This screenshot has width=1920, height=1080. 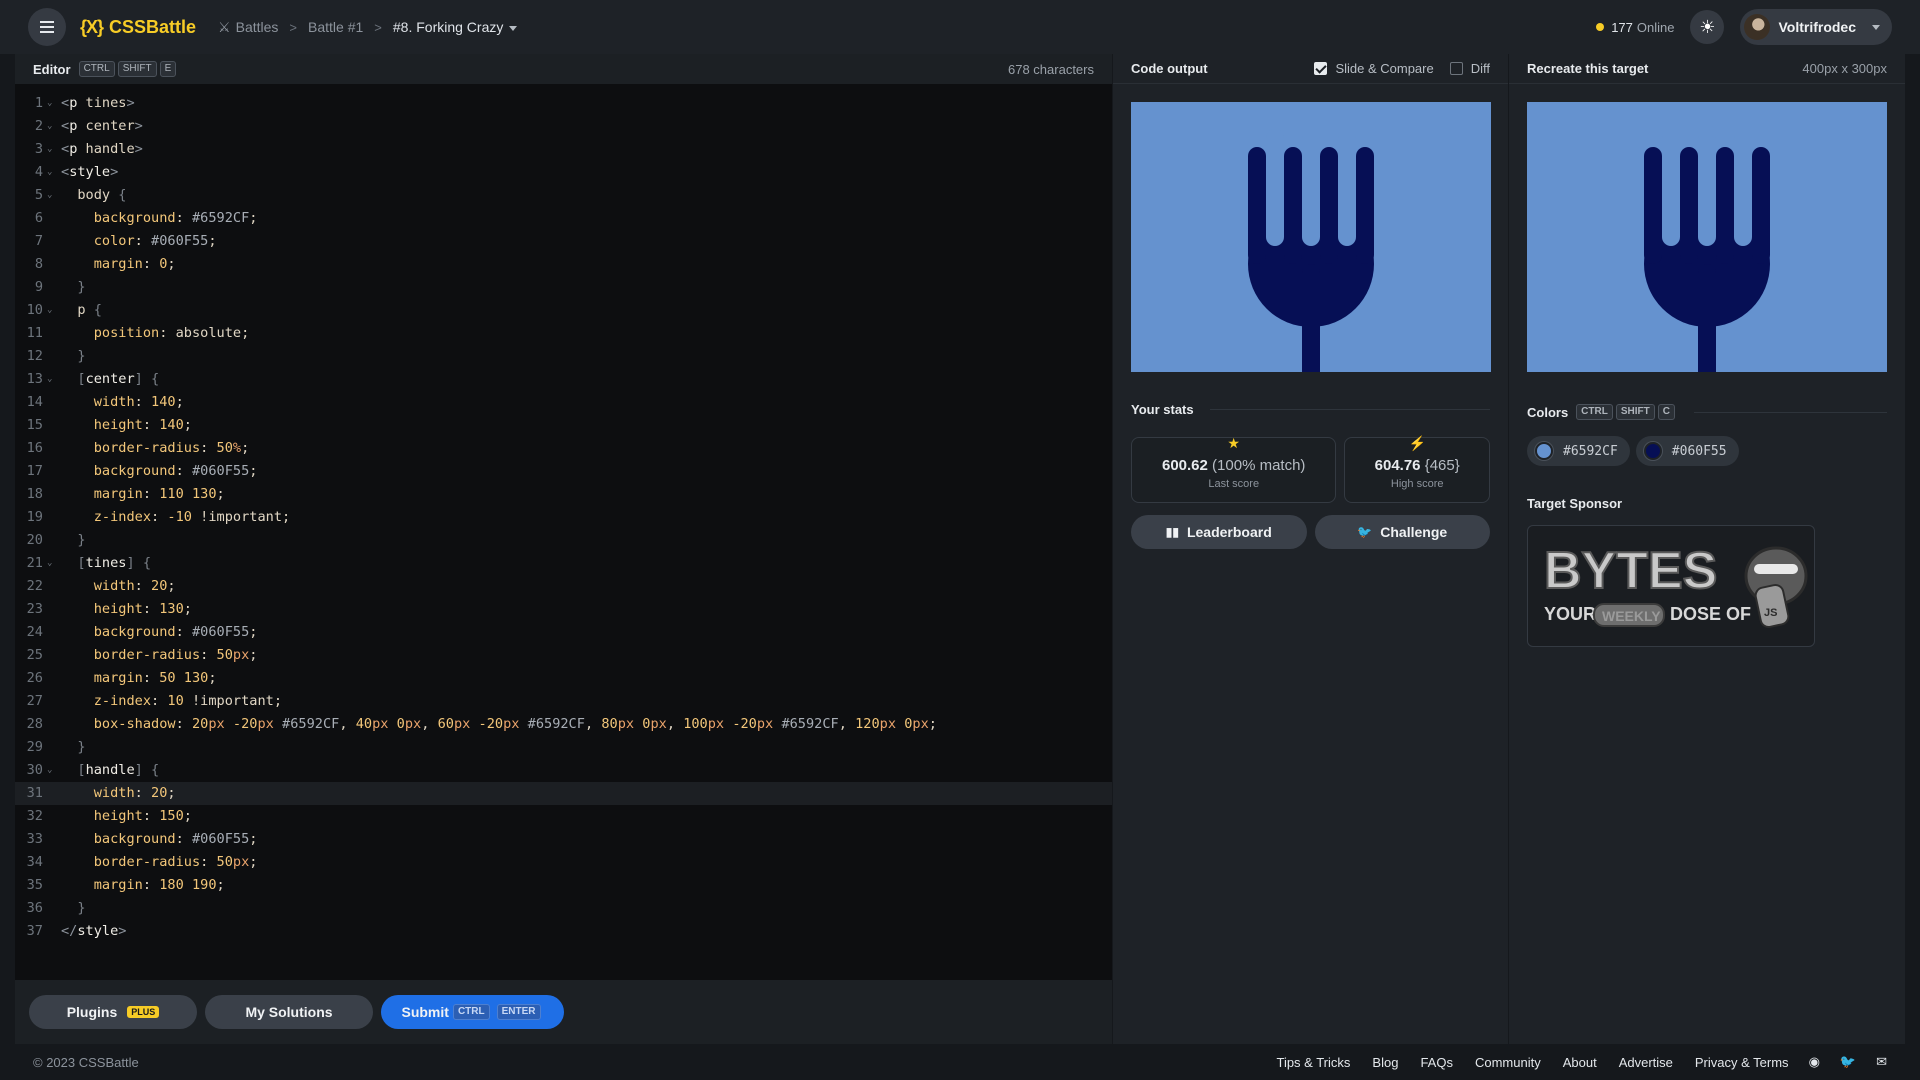 I want to click on code-text: <p center>, so click(x=102, y=126).